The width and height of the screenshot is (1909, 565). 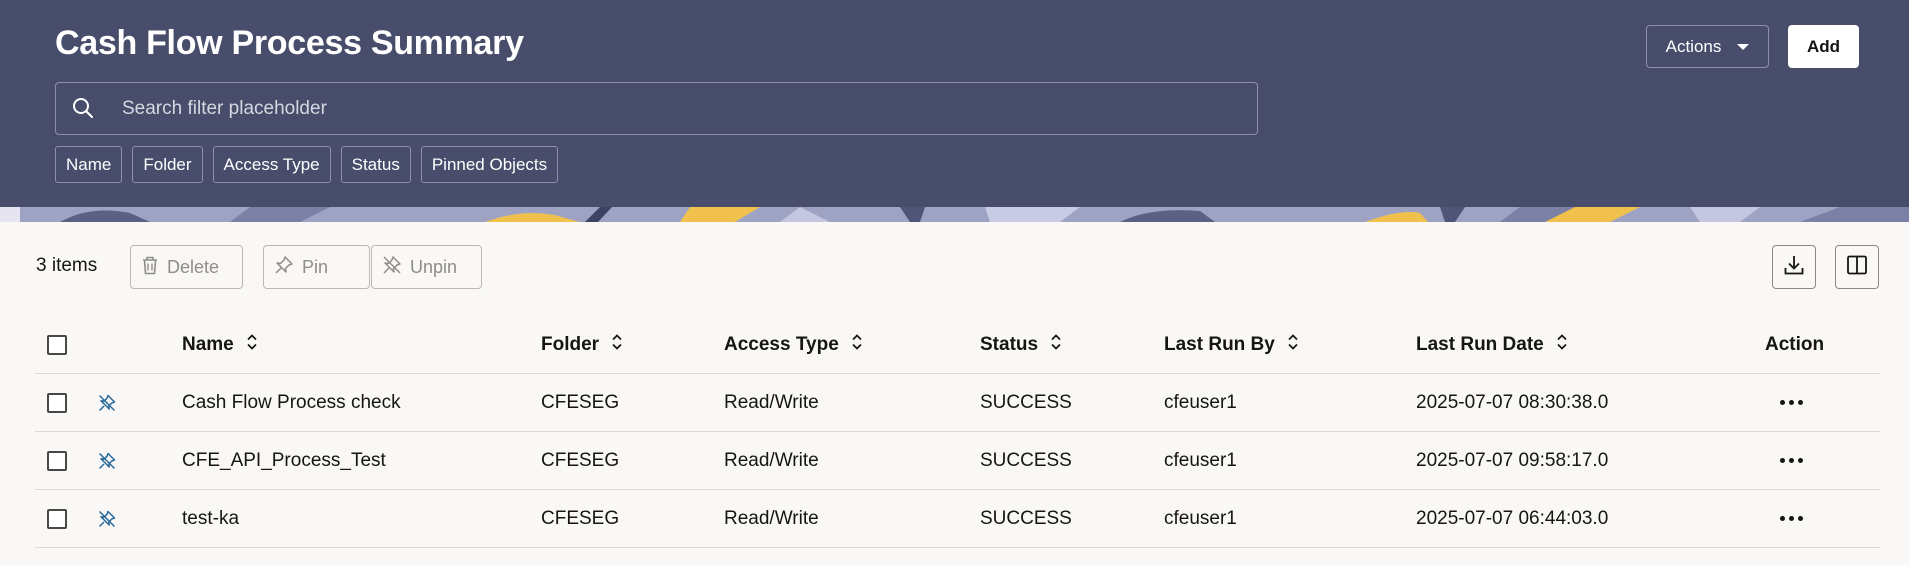 What do you see at coordinates (208, 344) in the screenshot?
I see `column-header-label: Name` at bounding box center [208, 344].